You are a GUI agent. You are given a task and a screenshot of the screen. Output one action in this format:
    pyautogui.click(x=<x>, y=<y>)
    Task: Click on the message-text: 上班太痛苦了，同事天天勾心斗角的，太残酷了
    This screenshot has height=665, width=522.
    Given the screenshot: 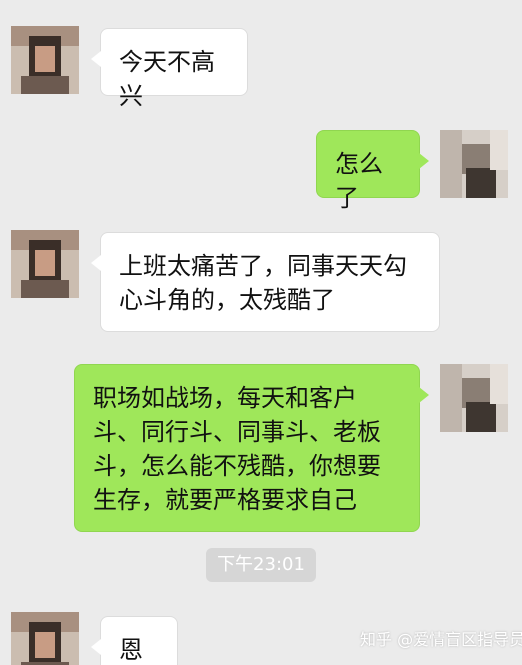 What is the action you would take?
    pyautogui.click(x=263, y=283)
    